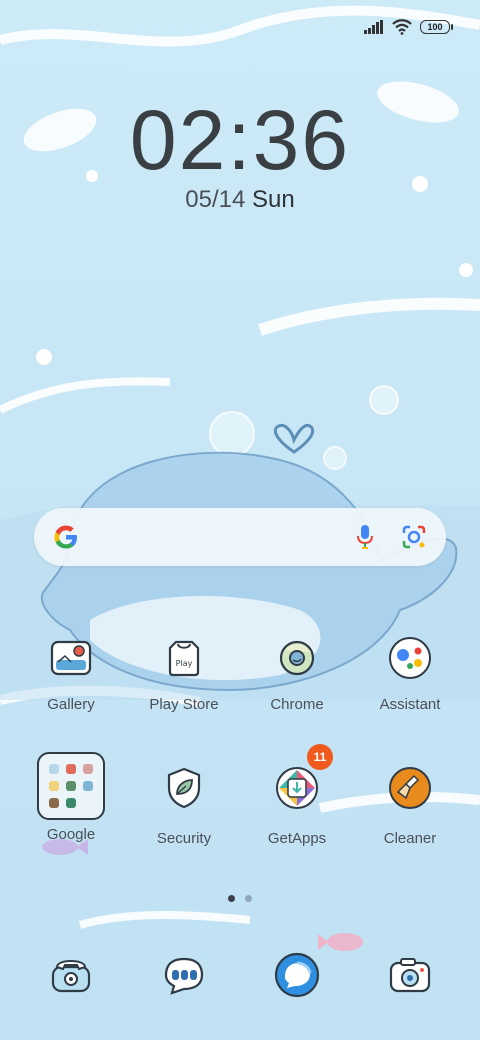  Describe the element at coordinates (410, 838) in the screenshot. I see `app-label: Cleaner` at that location.